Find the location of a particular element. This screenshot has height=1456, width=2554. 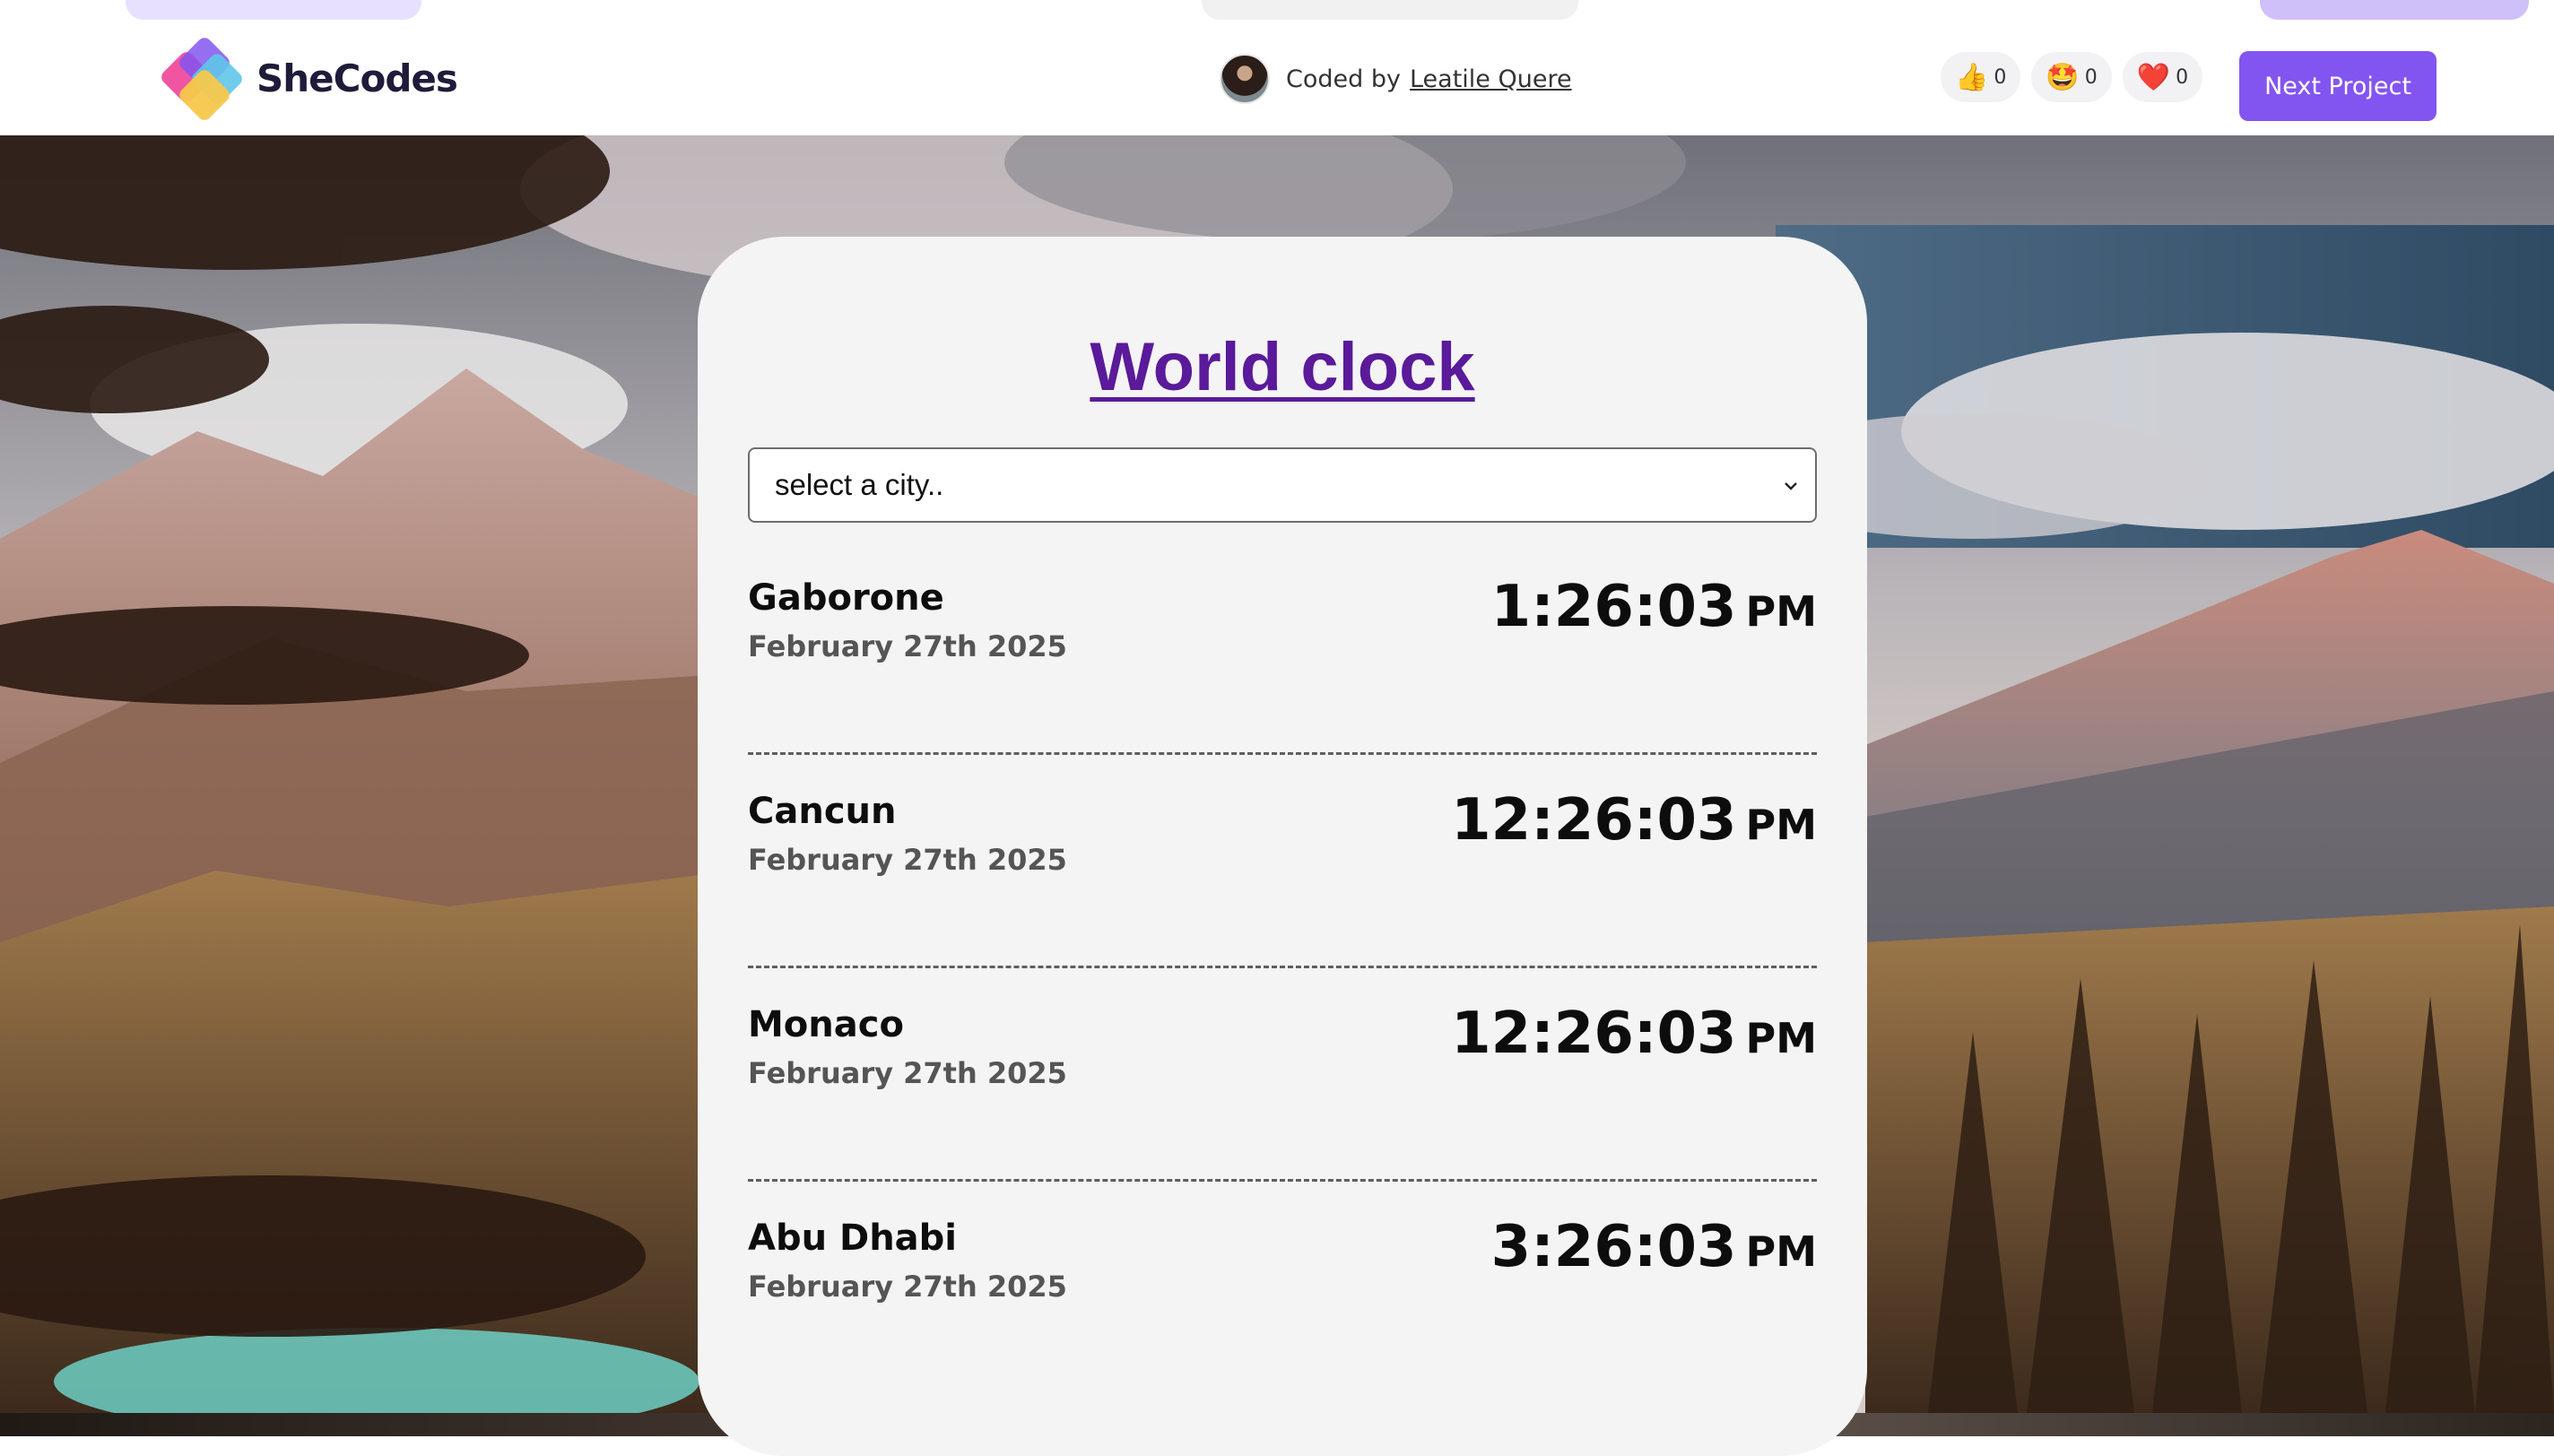

time-value: 1:26:03 is located at coordinates (1613, 607).